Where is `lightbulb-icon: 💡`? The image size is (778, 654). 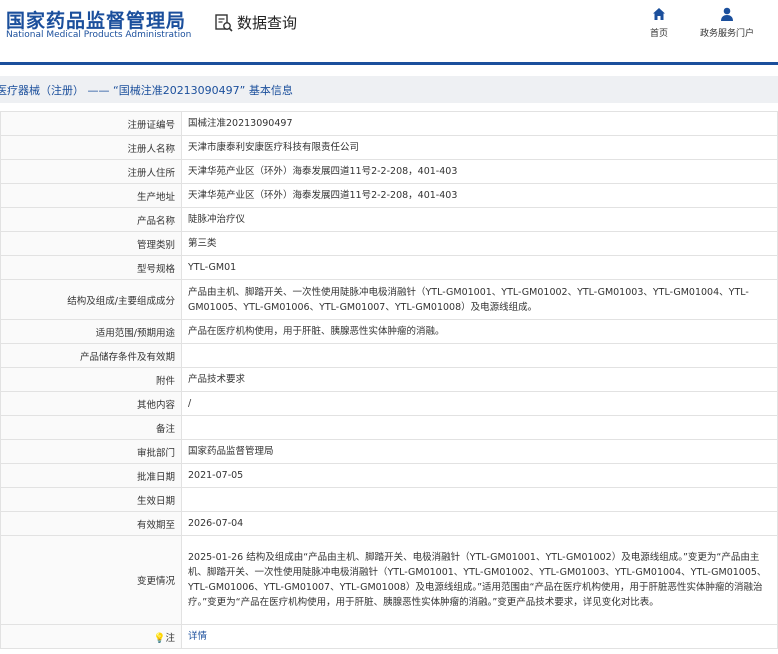
lightbulb-icon: 💡 is located at coordinates (159, 638).